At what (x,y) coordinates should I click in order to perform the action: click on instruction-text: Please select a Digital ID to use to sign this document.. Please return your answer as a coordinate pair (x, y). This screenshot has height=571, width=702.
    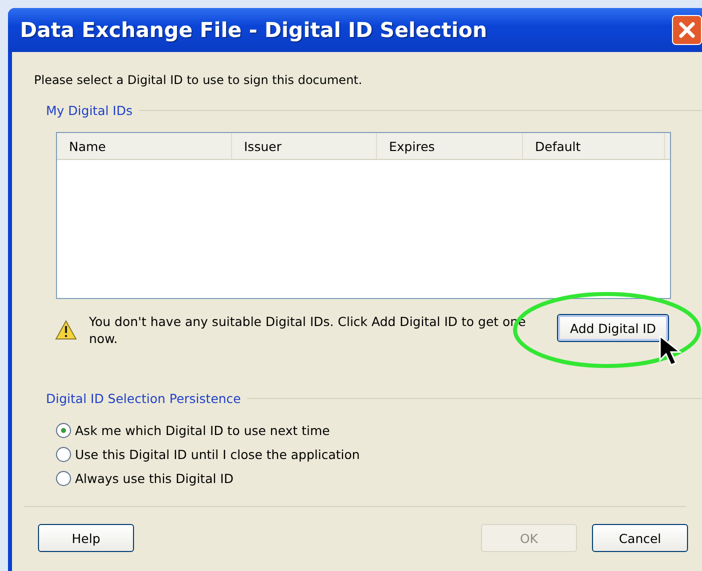
    Looking at the image, I should click on (199, 80).